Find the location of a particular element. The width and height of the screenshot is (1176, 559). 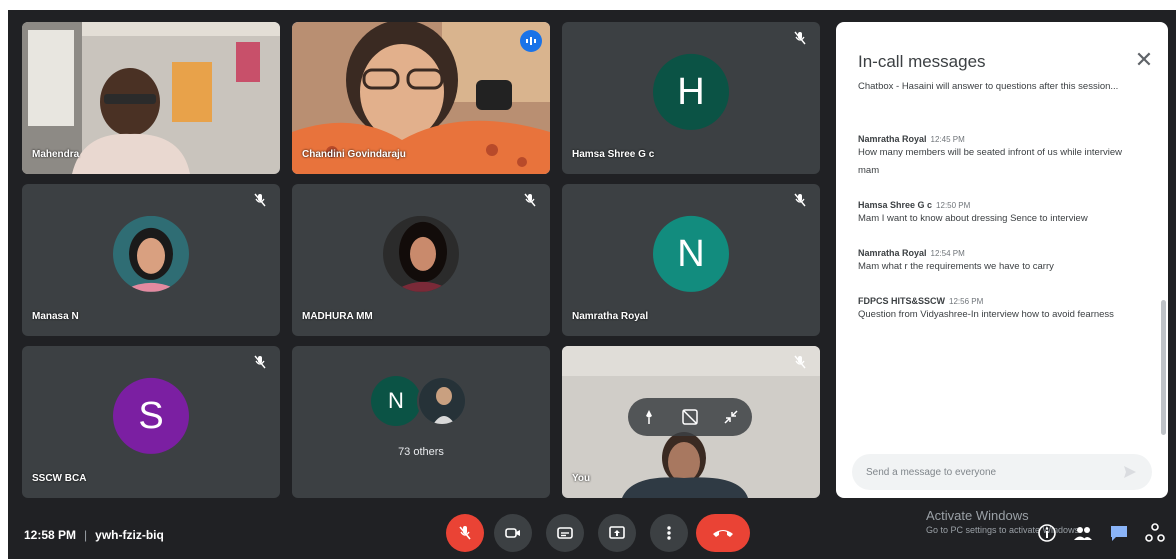

others-count-label: 73 others is located at coordinates (421, 452).